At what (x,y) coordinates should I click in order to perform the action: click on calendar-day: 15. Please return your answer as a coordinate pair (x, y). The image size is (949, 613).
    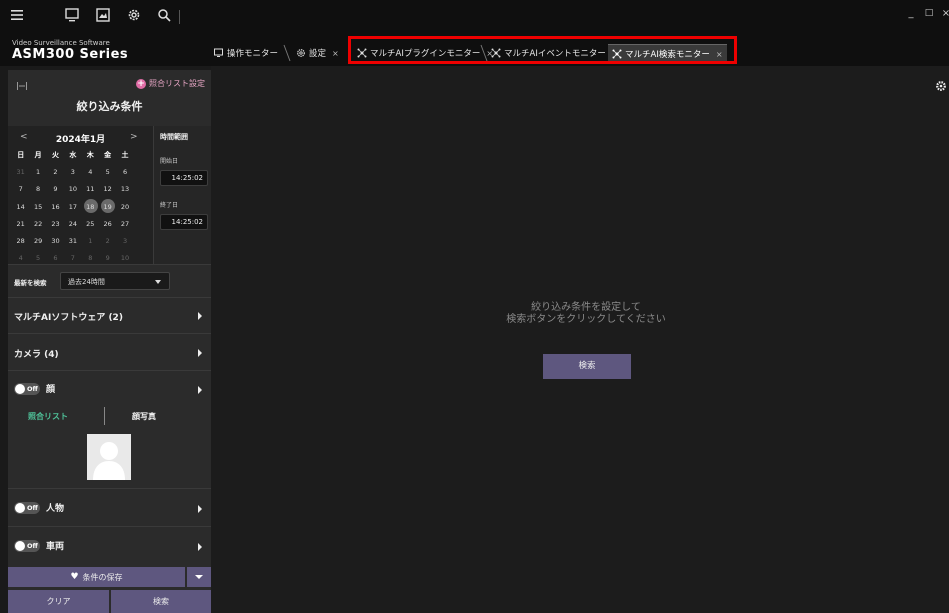
    Looking at the image, I should click on (37, 207).